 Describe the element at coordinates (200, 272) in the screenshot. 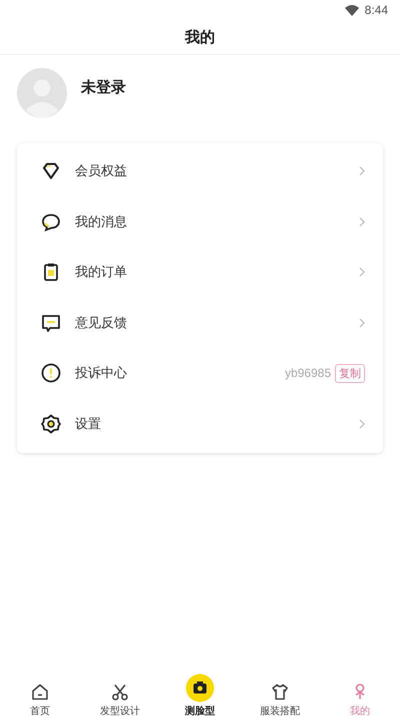

I see `menu-item: 我的订单` at that location.